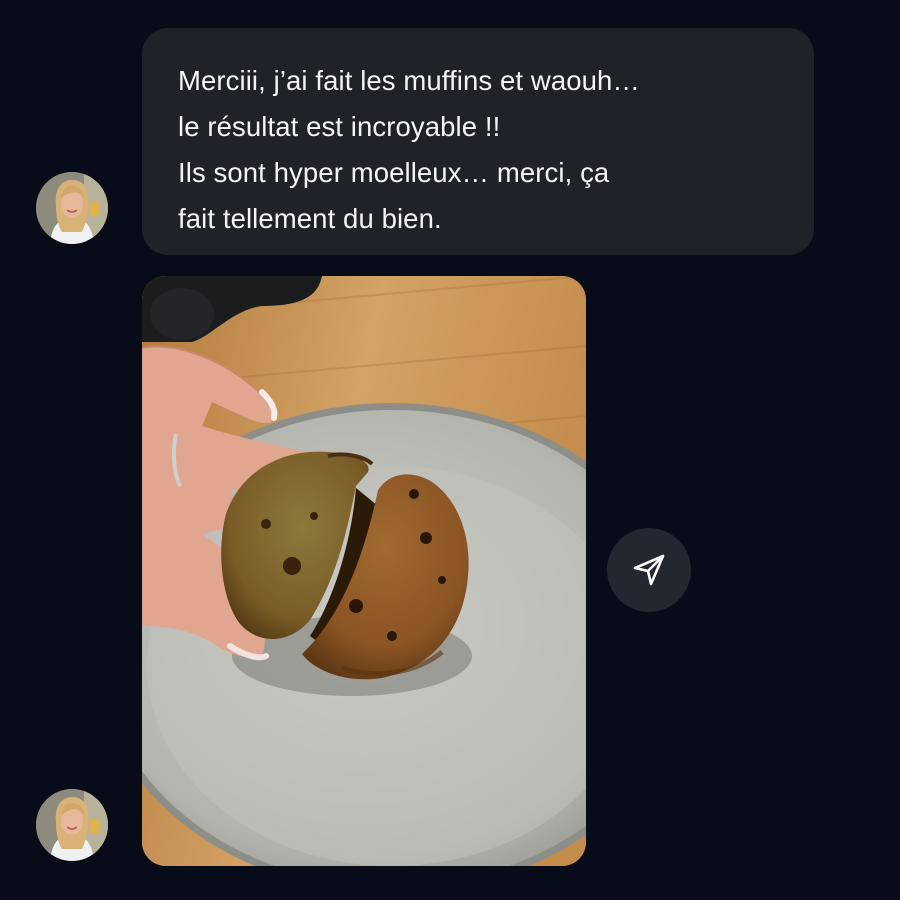 Image resolution: width=900 pixels, height=900 pixels. I want to click on share-button, so click(649, 570).